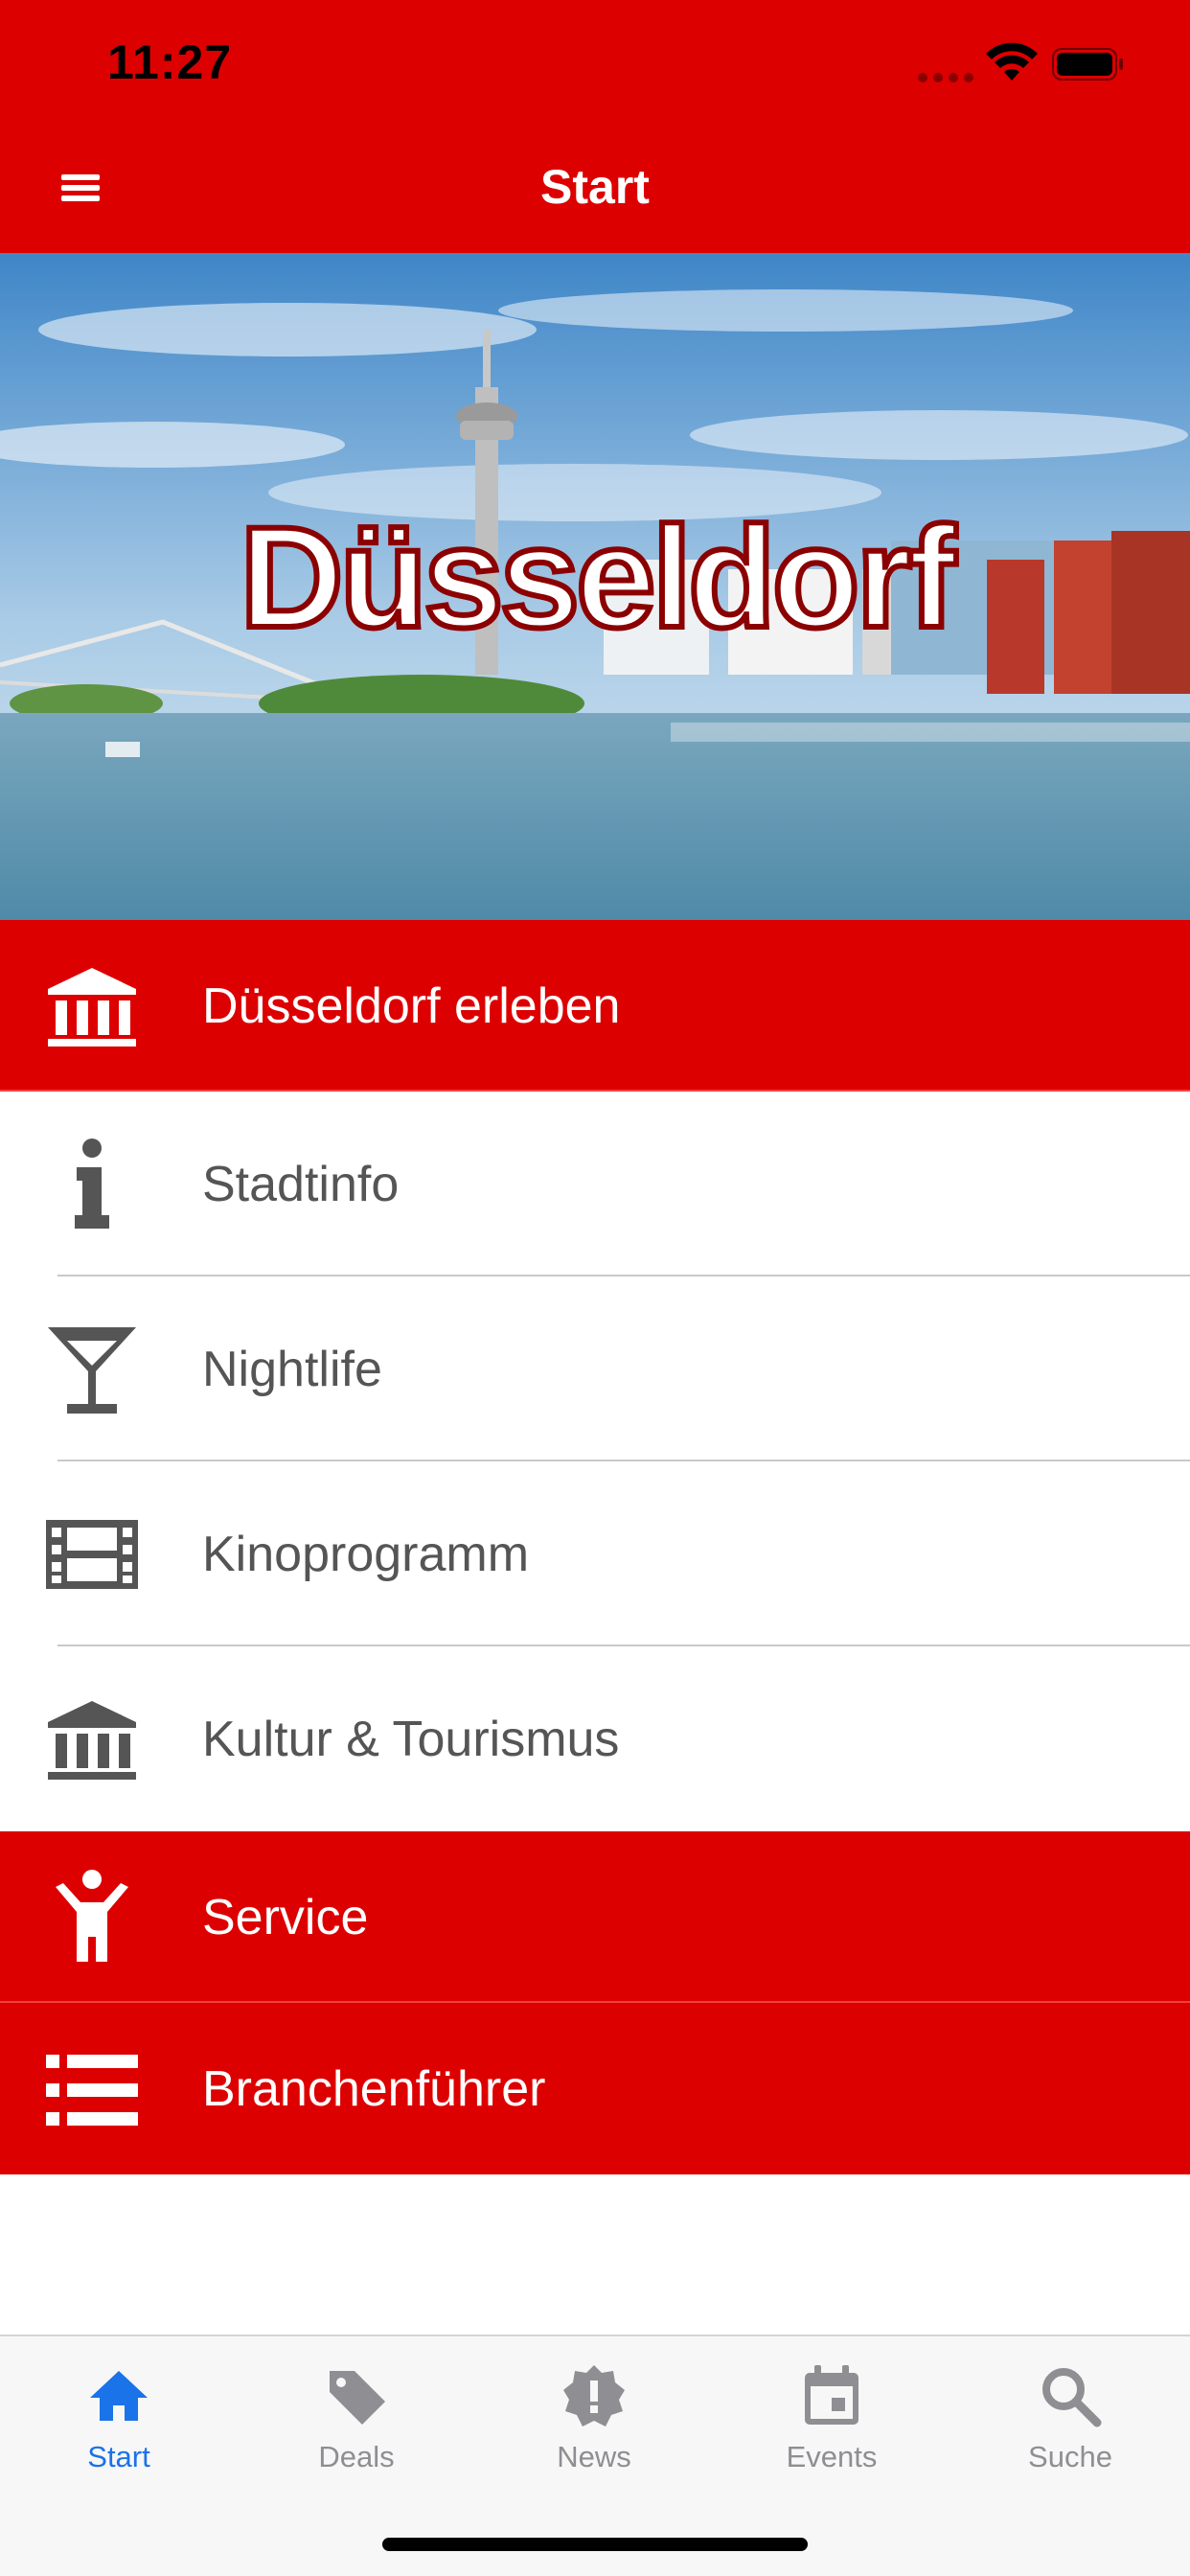 The width and height of the screenshot is (1190, 2576). Describe the element at coordinates (595, 1368) in the screenshot. I see `menu-item-nightlife: Nightlife` at that location.